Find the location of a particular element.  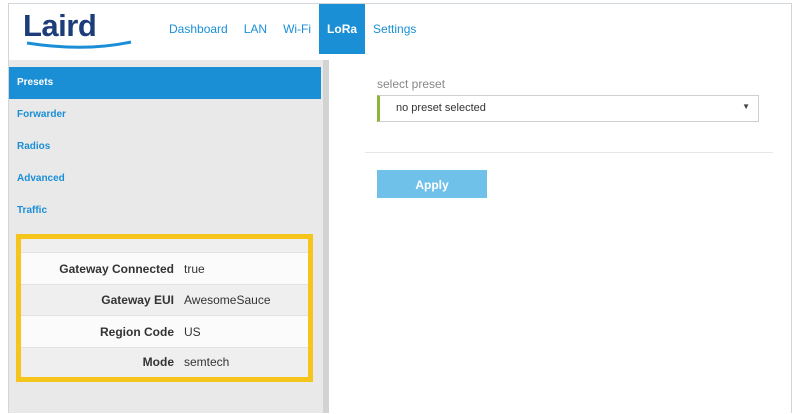

nav-wifi: Wi-Fi is located at coordinates (297, 29).